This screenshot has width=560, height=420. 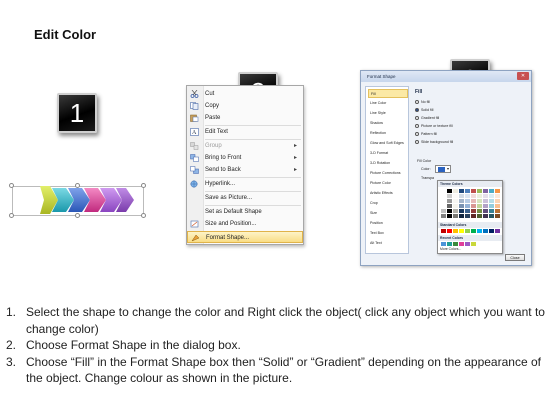 What do you see at coordinates (245, 118) in the screenshot?
I see `menu-item-paste: Paste` at bounding box center [245, 118].